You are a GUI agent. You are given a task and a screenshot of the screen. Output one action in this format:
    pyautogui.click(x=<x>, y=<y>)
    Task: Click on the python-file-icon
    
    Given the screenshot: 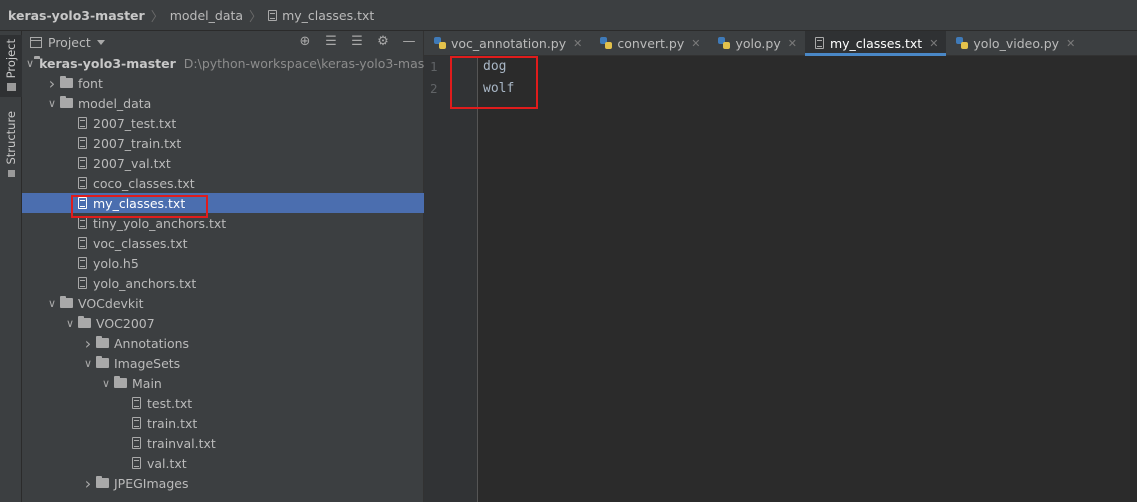 What is the action you would take?
    pyautogui.click(x=606, y=43)
    